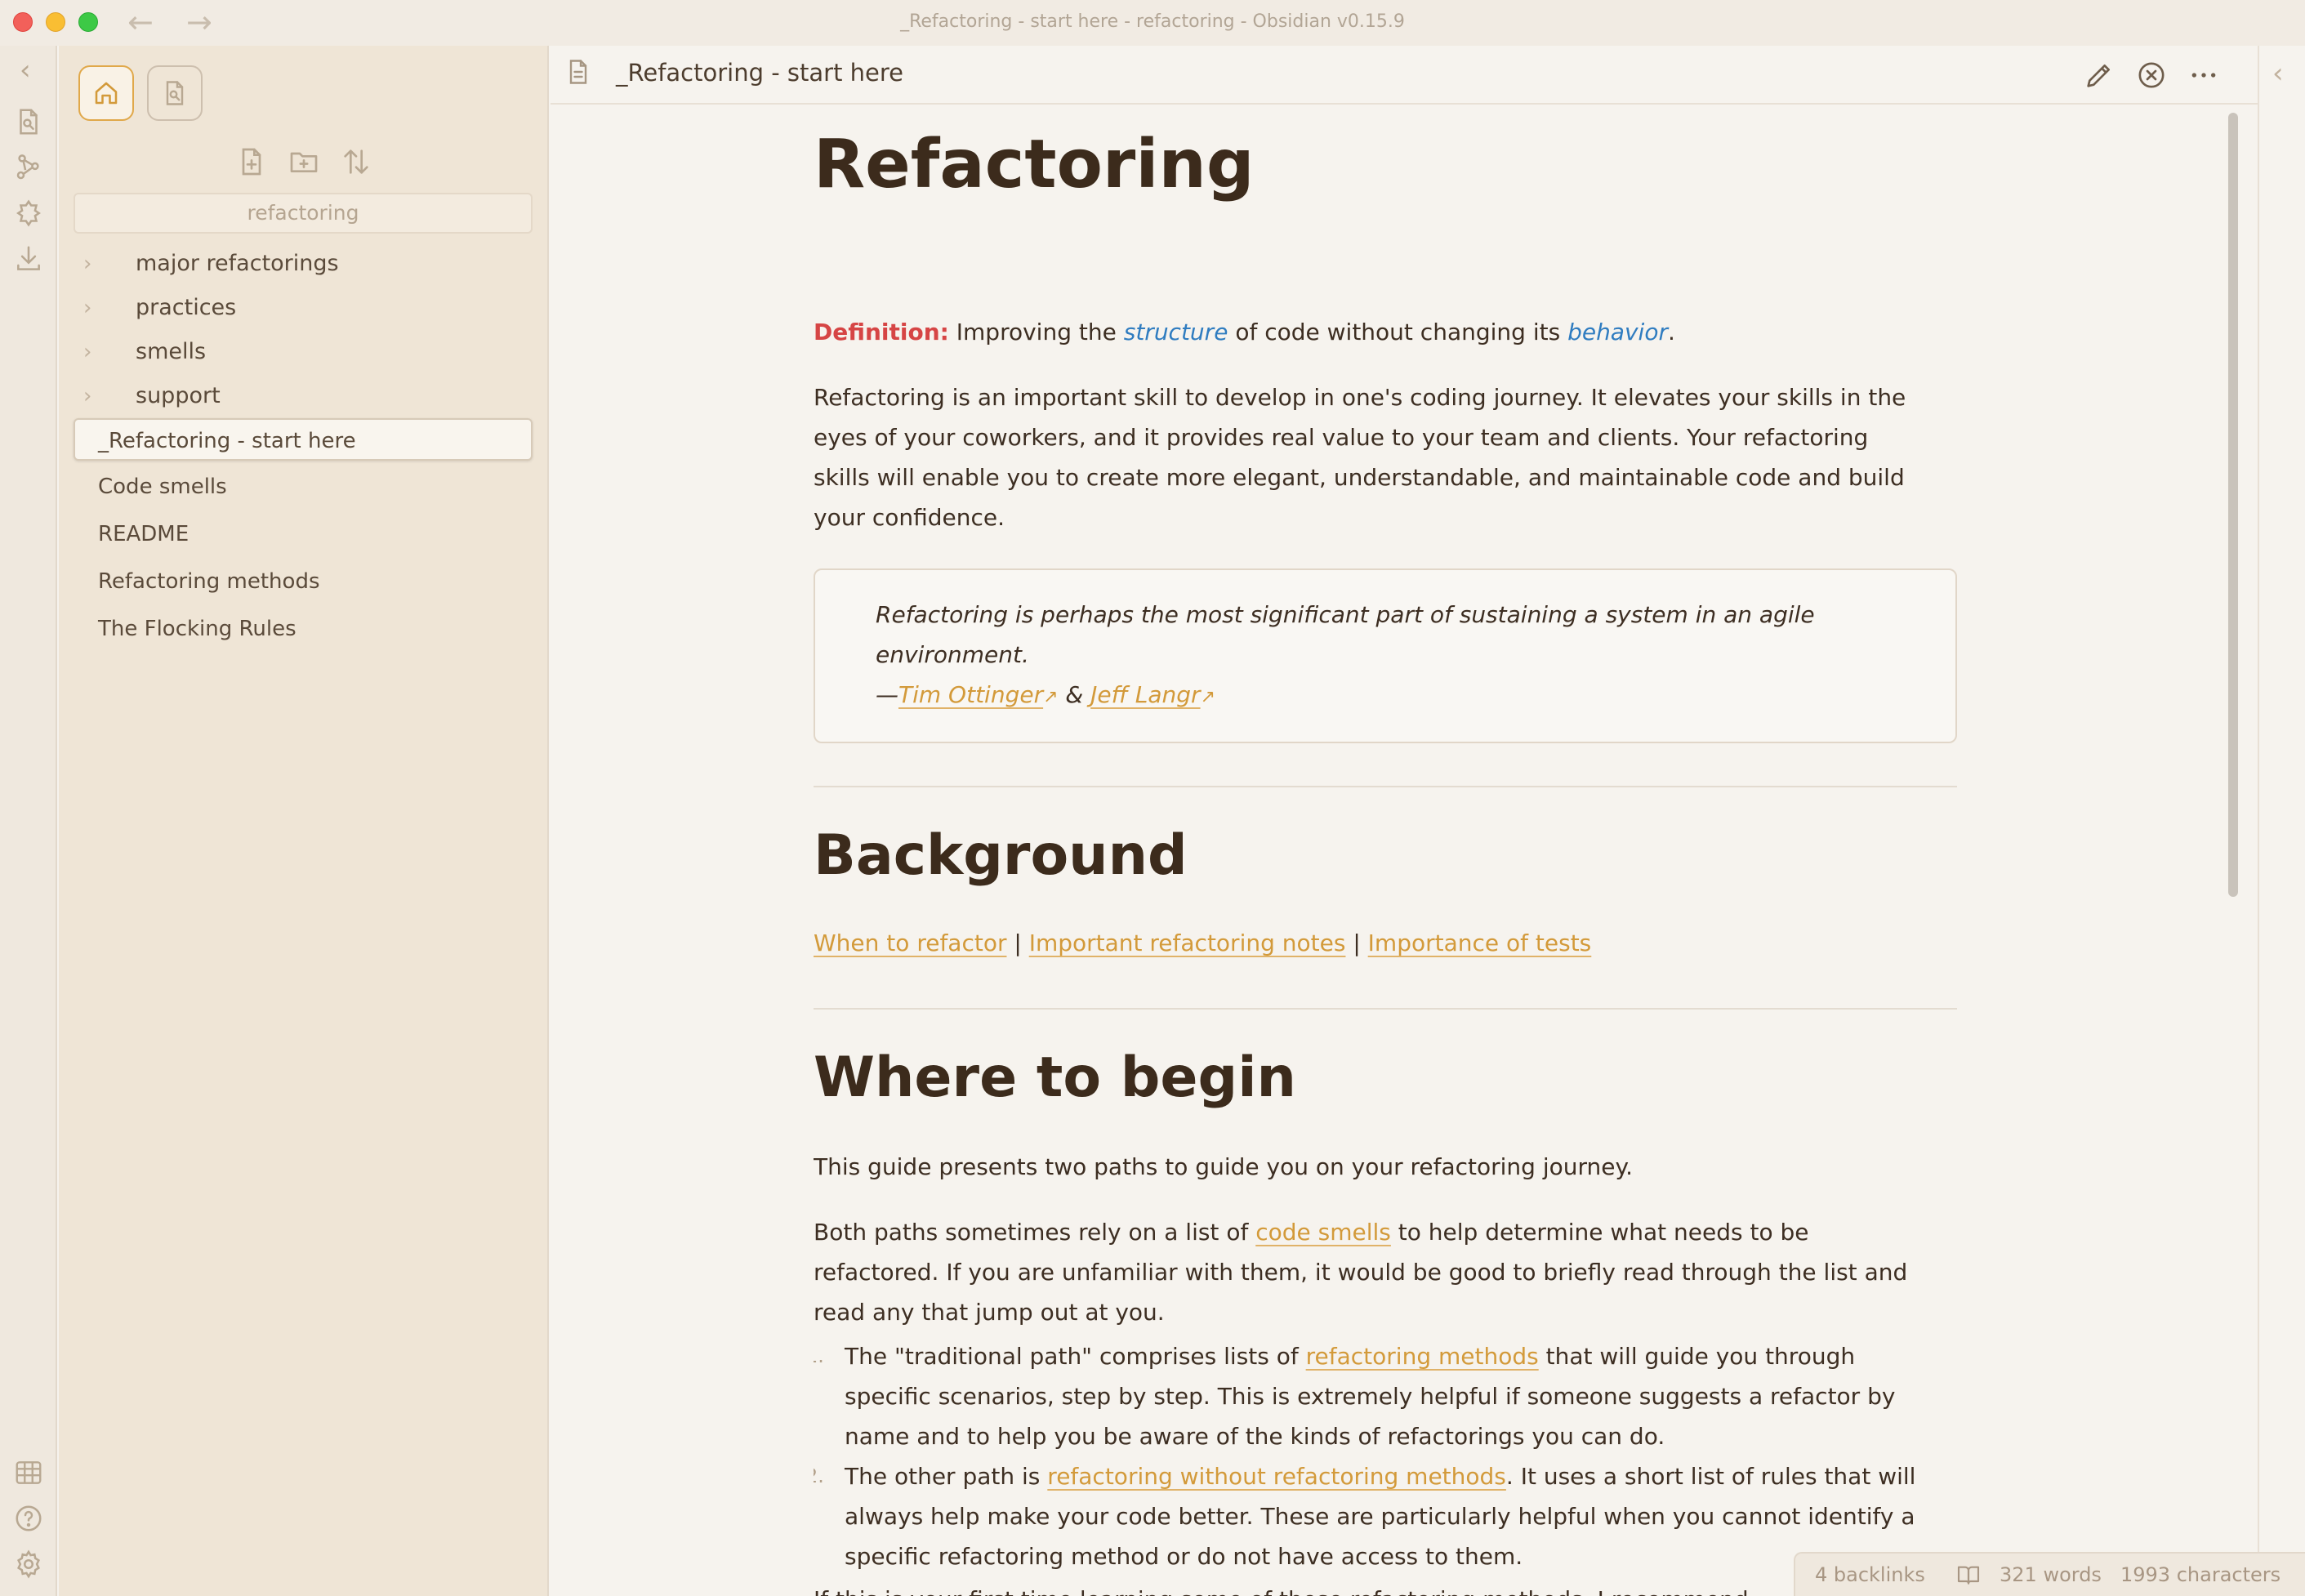 The height and width of the screenshot is (1596, 2305). Describe the element at coordinates (578, 72) in the screenshot. I see `file-icon` at that location.